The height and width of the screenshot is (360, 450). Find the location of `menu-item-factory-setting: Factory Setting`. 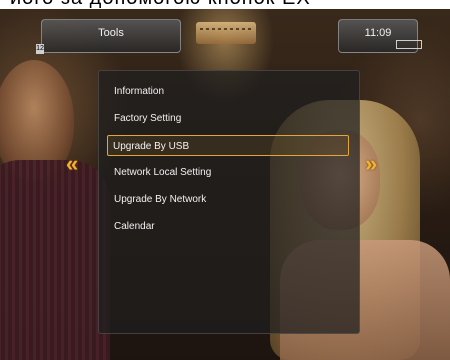

menu-item-factory-setting: Factory Setting is located at coordinates (227, 118).